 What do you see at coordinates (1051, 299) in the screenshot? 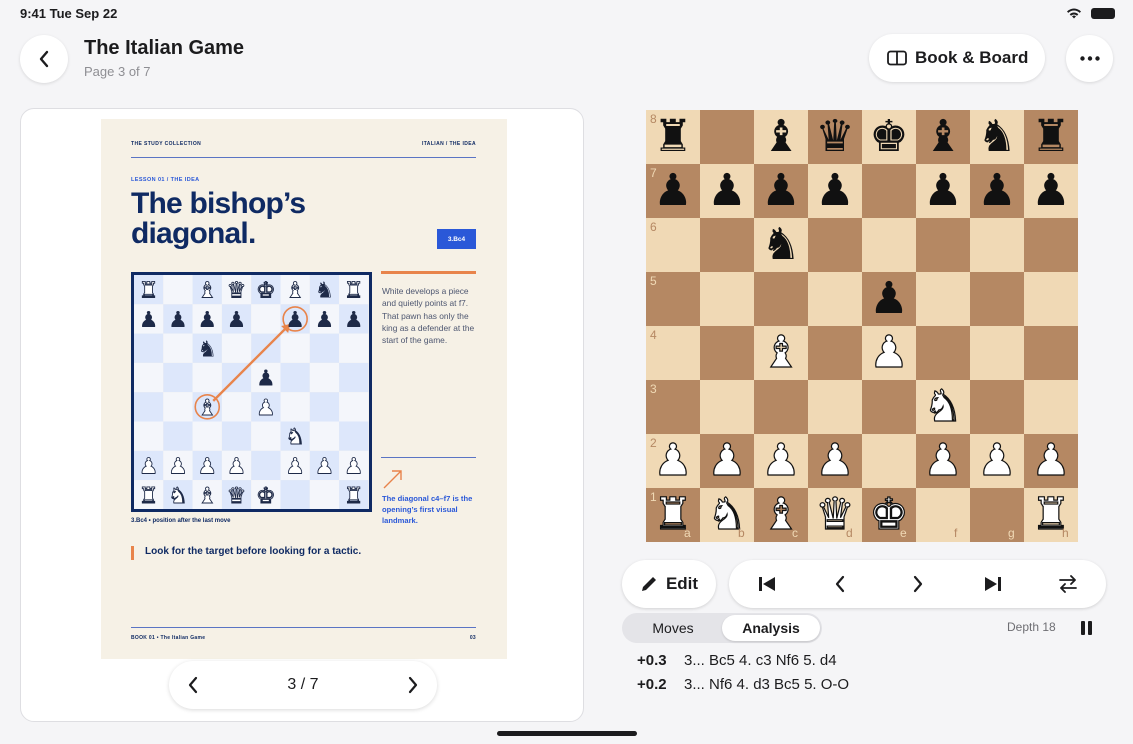
I see `square-h5` at bounding box center [1051, 299].